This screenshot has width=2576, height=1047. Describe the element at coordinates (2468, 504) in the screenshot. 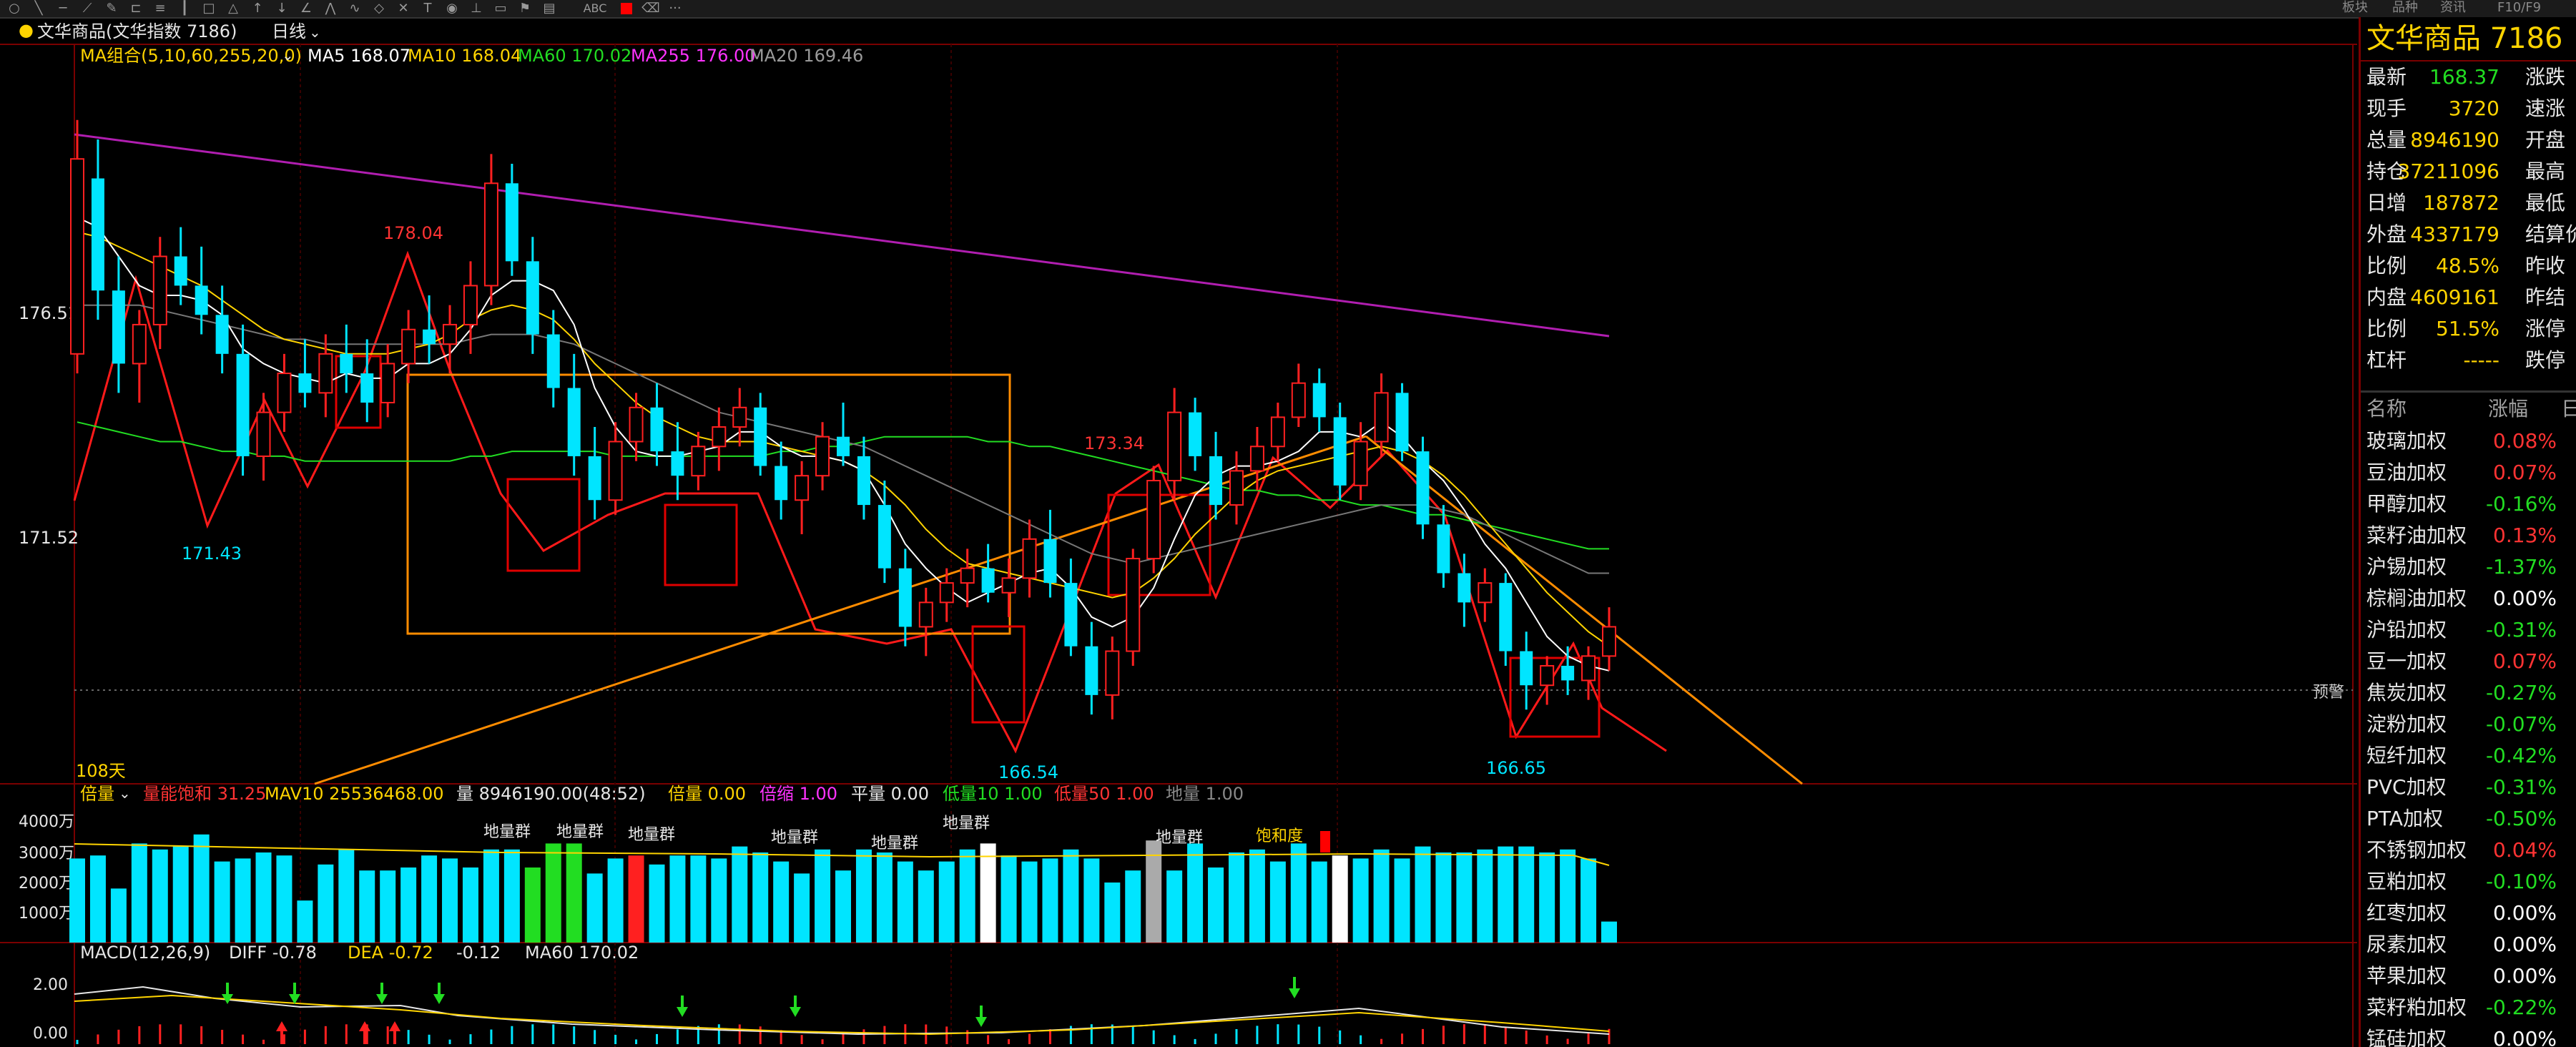

I see `commodity-row: 甲醇加权 -0.16%` at that location.